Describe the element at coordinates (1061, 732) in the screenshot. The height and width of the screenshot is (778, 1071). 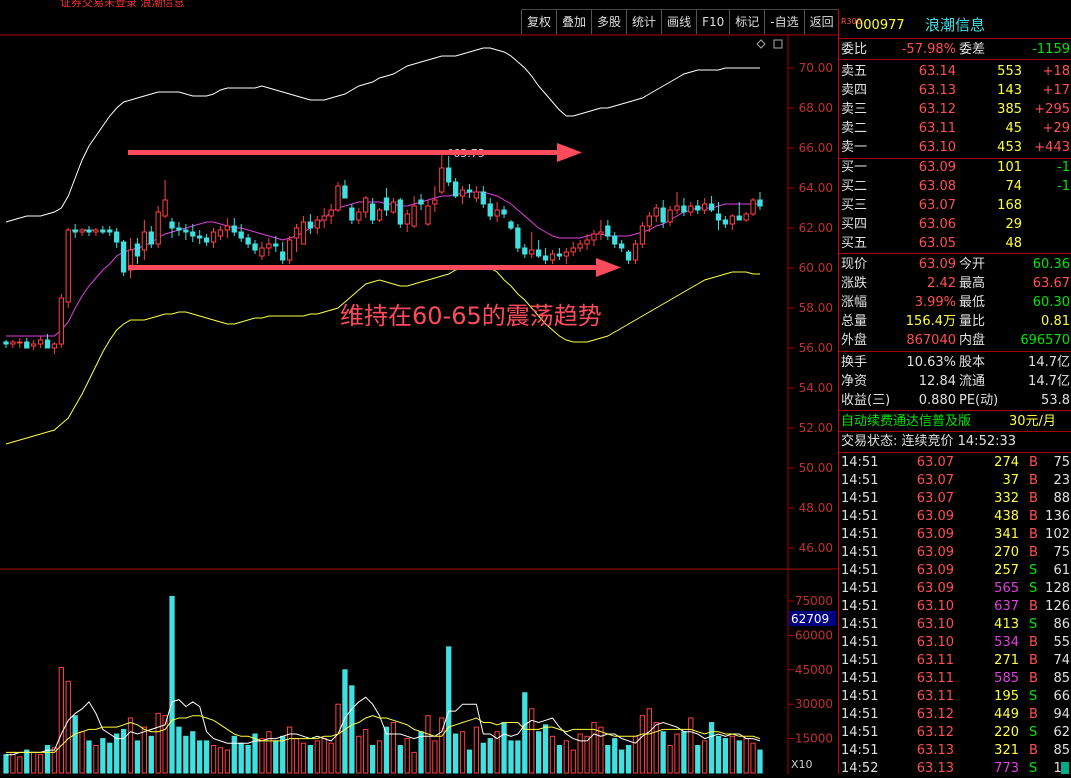
I see `tick-count: 62` at that location.